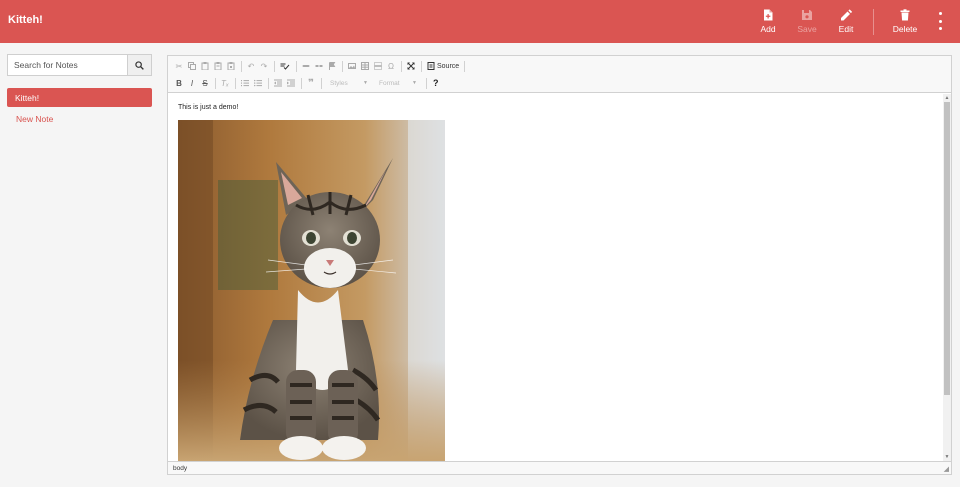 The height and width of the screenshot is (487, 960). What do you see at coordinates (905, 15) in the screenshot?
I see `trash-icon` at bounding box center [905, 15].